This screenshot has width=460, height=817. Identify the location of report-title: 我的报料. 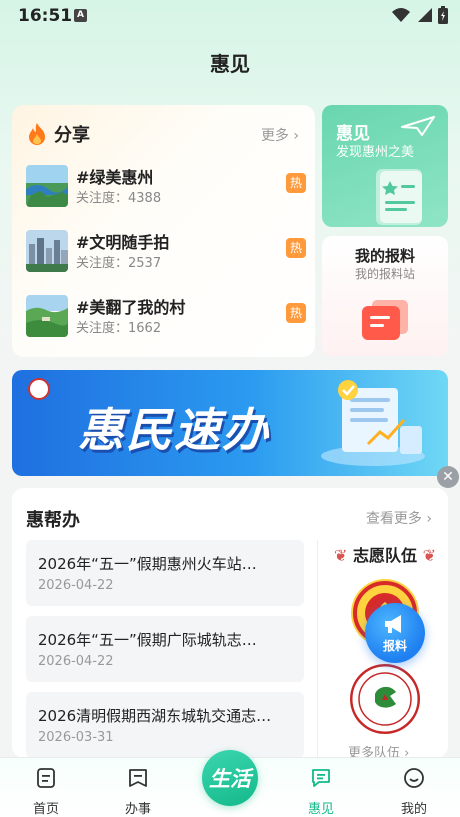
(384, 256).